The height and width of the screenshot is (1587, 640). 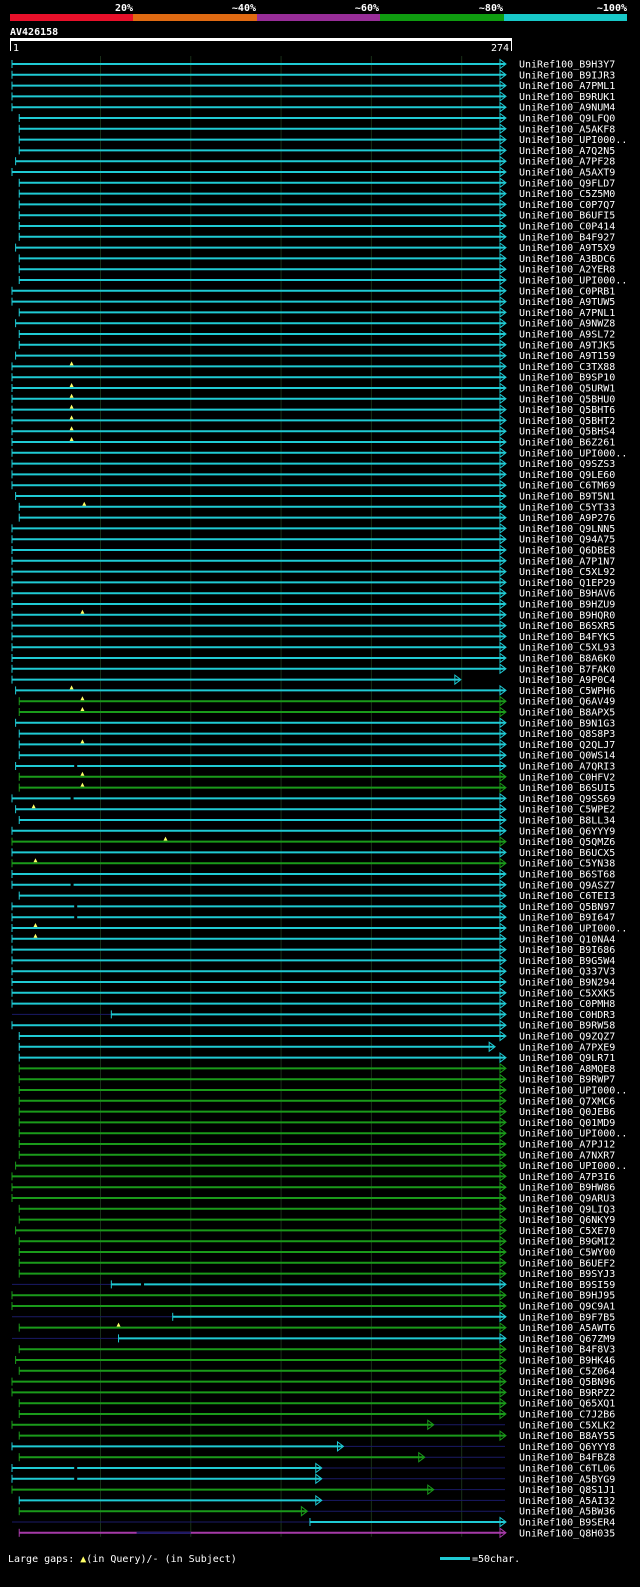 What do you see at coordinates (491, 8) in the screenshot?
I see `scale-label-80: ~80%` at bounding box center [491, 8].